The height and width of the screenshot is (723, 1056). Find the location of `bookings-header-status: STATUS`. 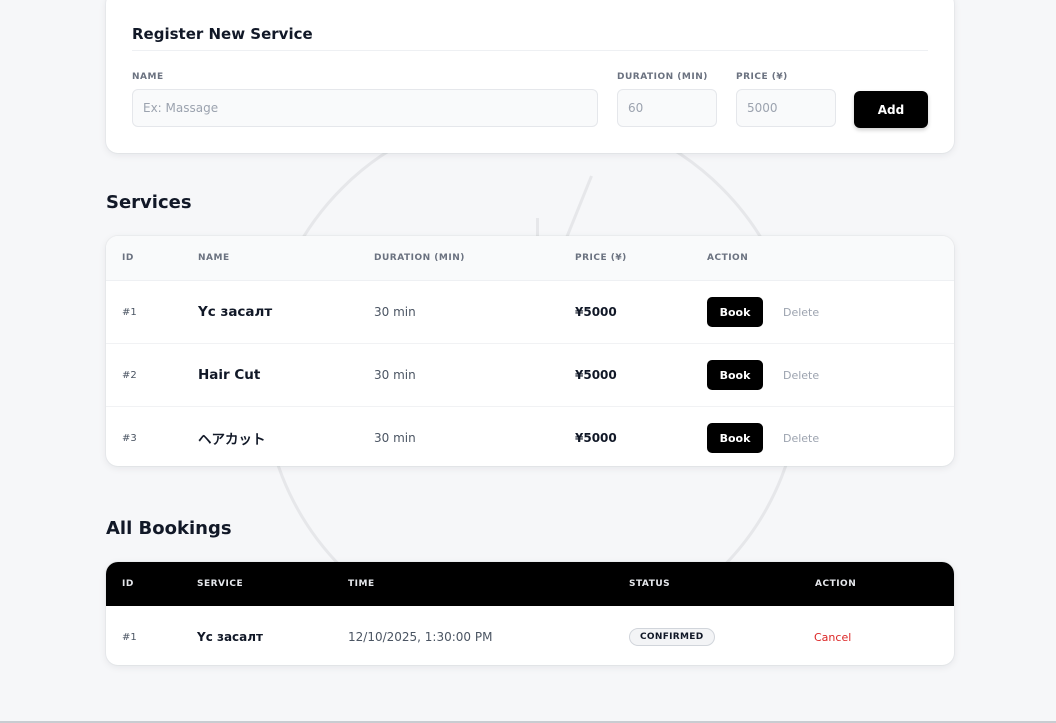

bookings-header-status: STATUS is located at coordinates (715, 584).